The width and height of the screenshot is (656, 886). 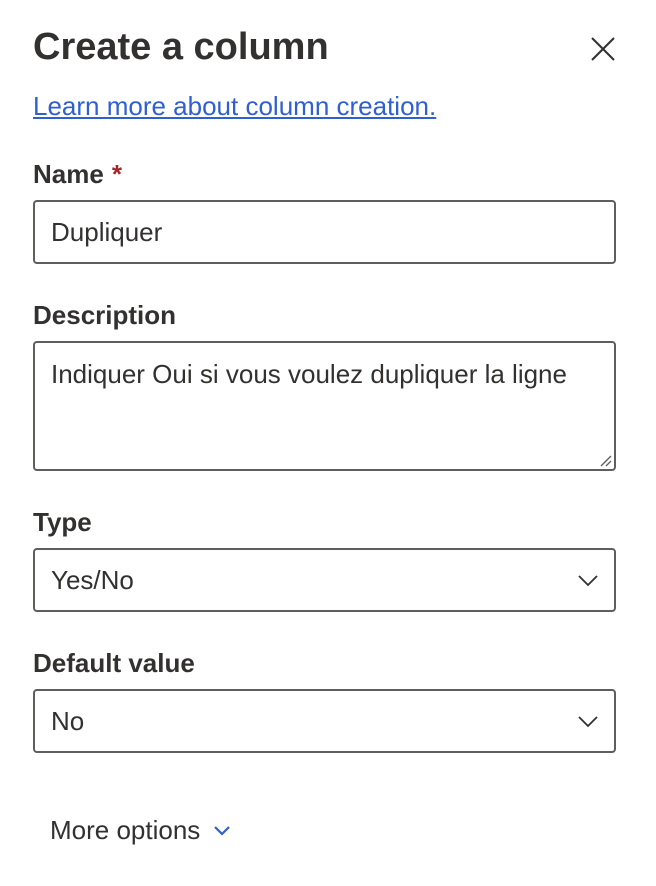 I want to click on more-options-button: More options, so click(x=141, y=830).